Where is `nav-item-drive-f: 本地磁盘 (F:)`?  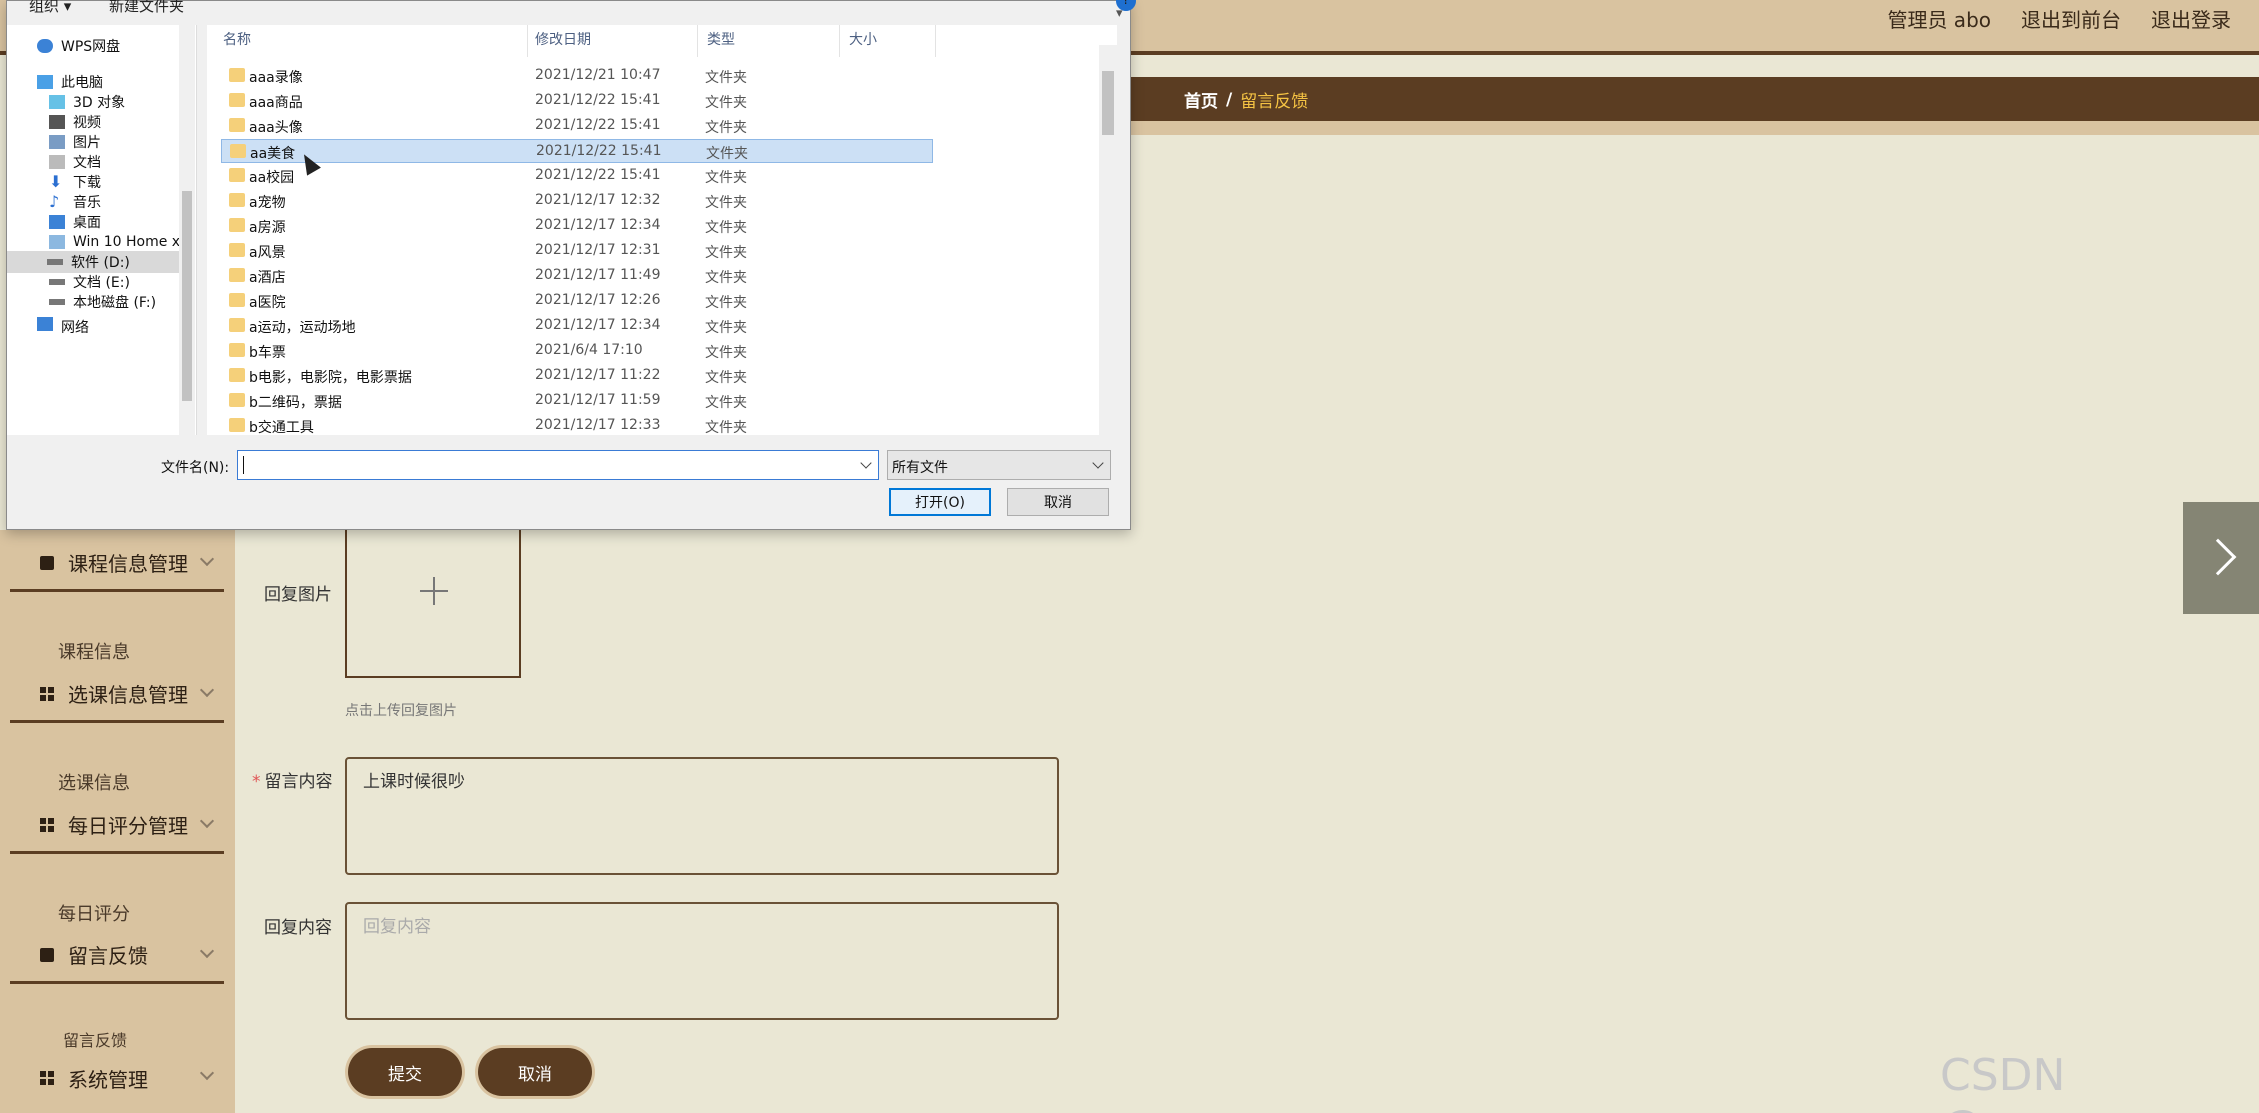
nav-item-drive-f: 本地磁盘 (F:) is located at coordinates (102, 302).